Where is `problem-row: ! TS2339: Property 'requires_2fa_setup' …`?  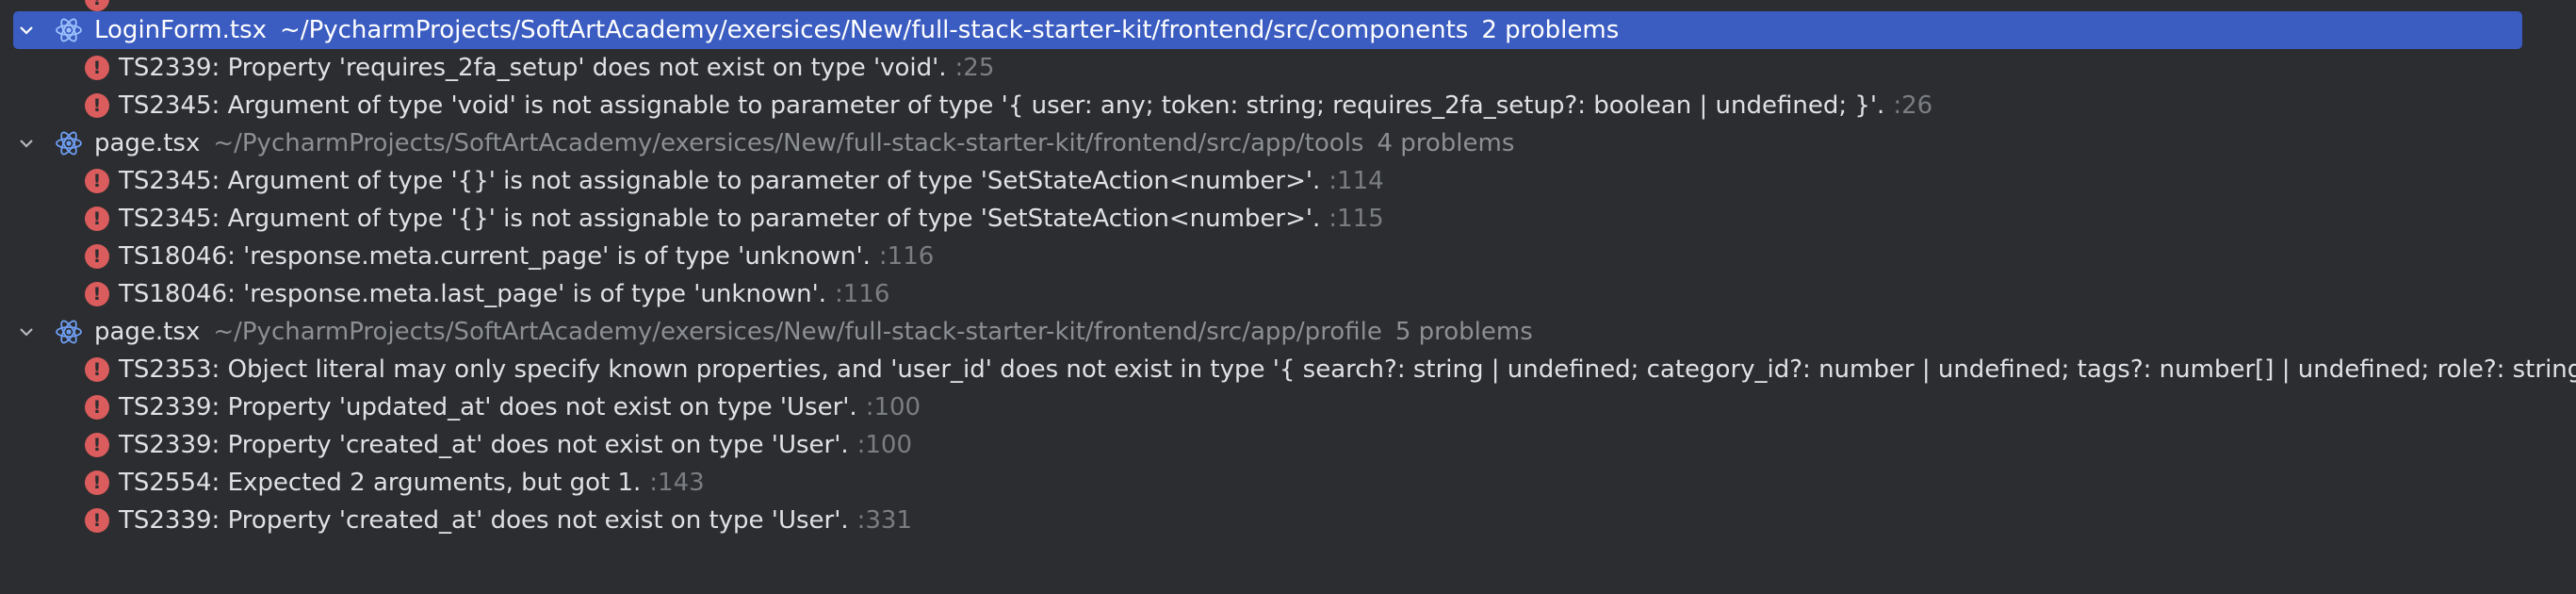 problem-row: ! TS2339: Property 'requires_2fa_setup' … is located at coordinates (1288, 68).